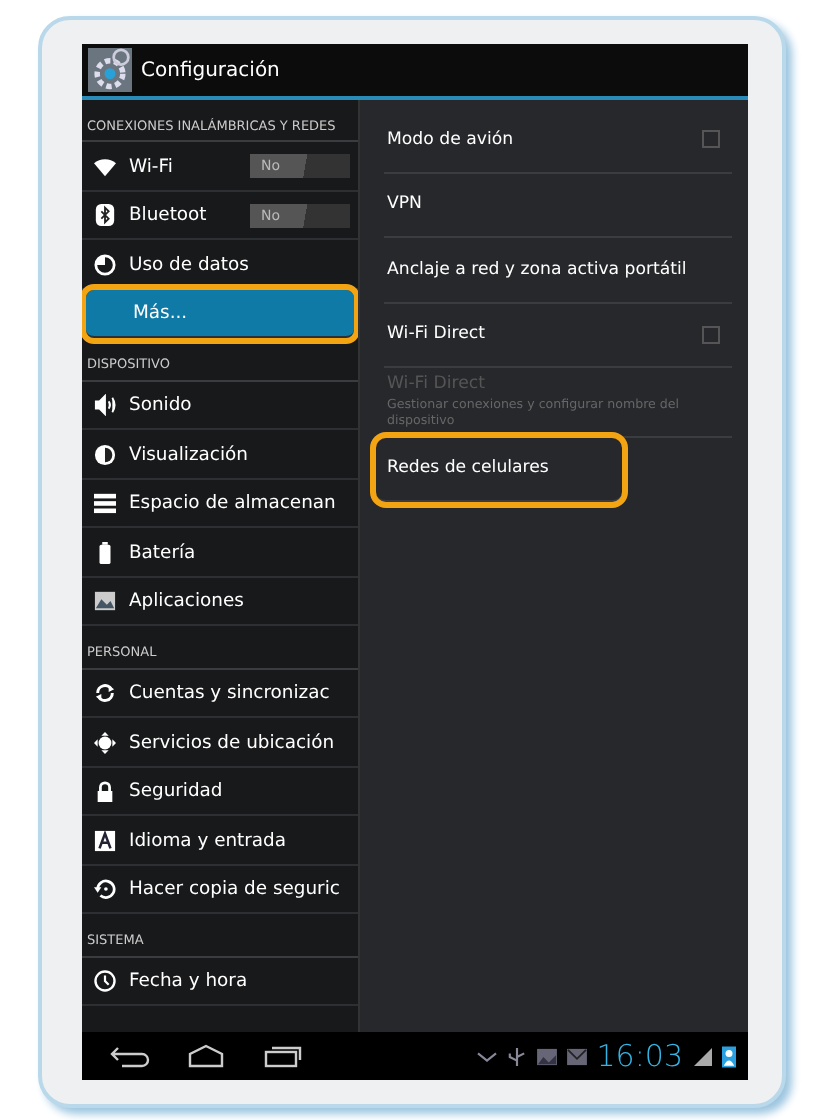 Image resolution: width=822 pixels, height=1120 pixels. I want to click on sidebar-item: Hacer copia de seguric, so click(219, 890).